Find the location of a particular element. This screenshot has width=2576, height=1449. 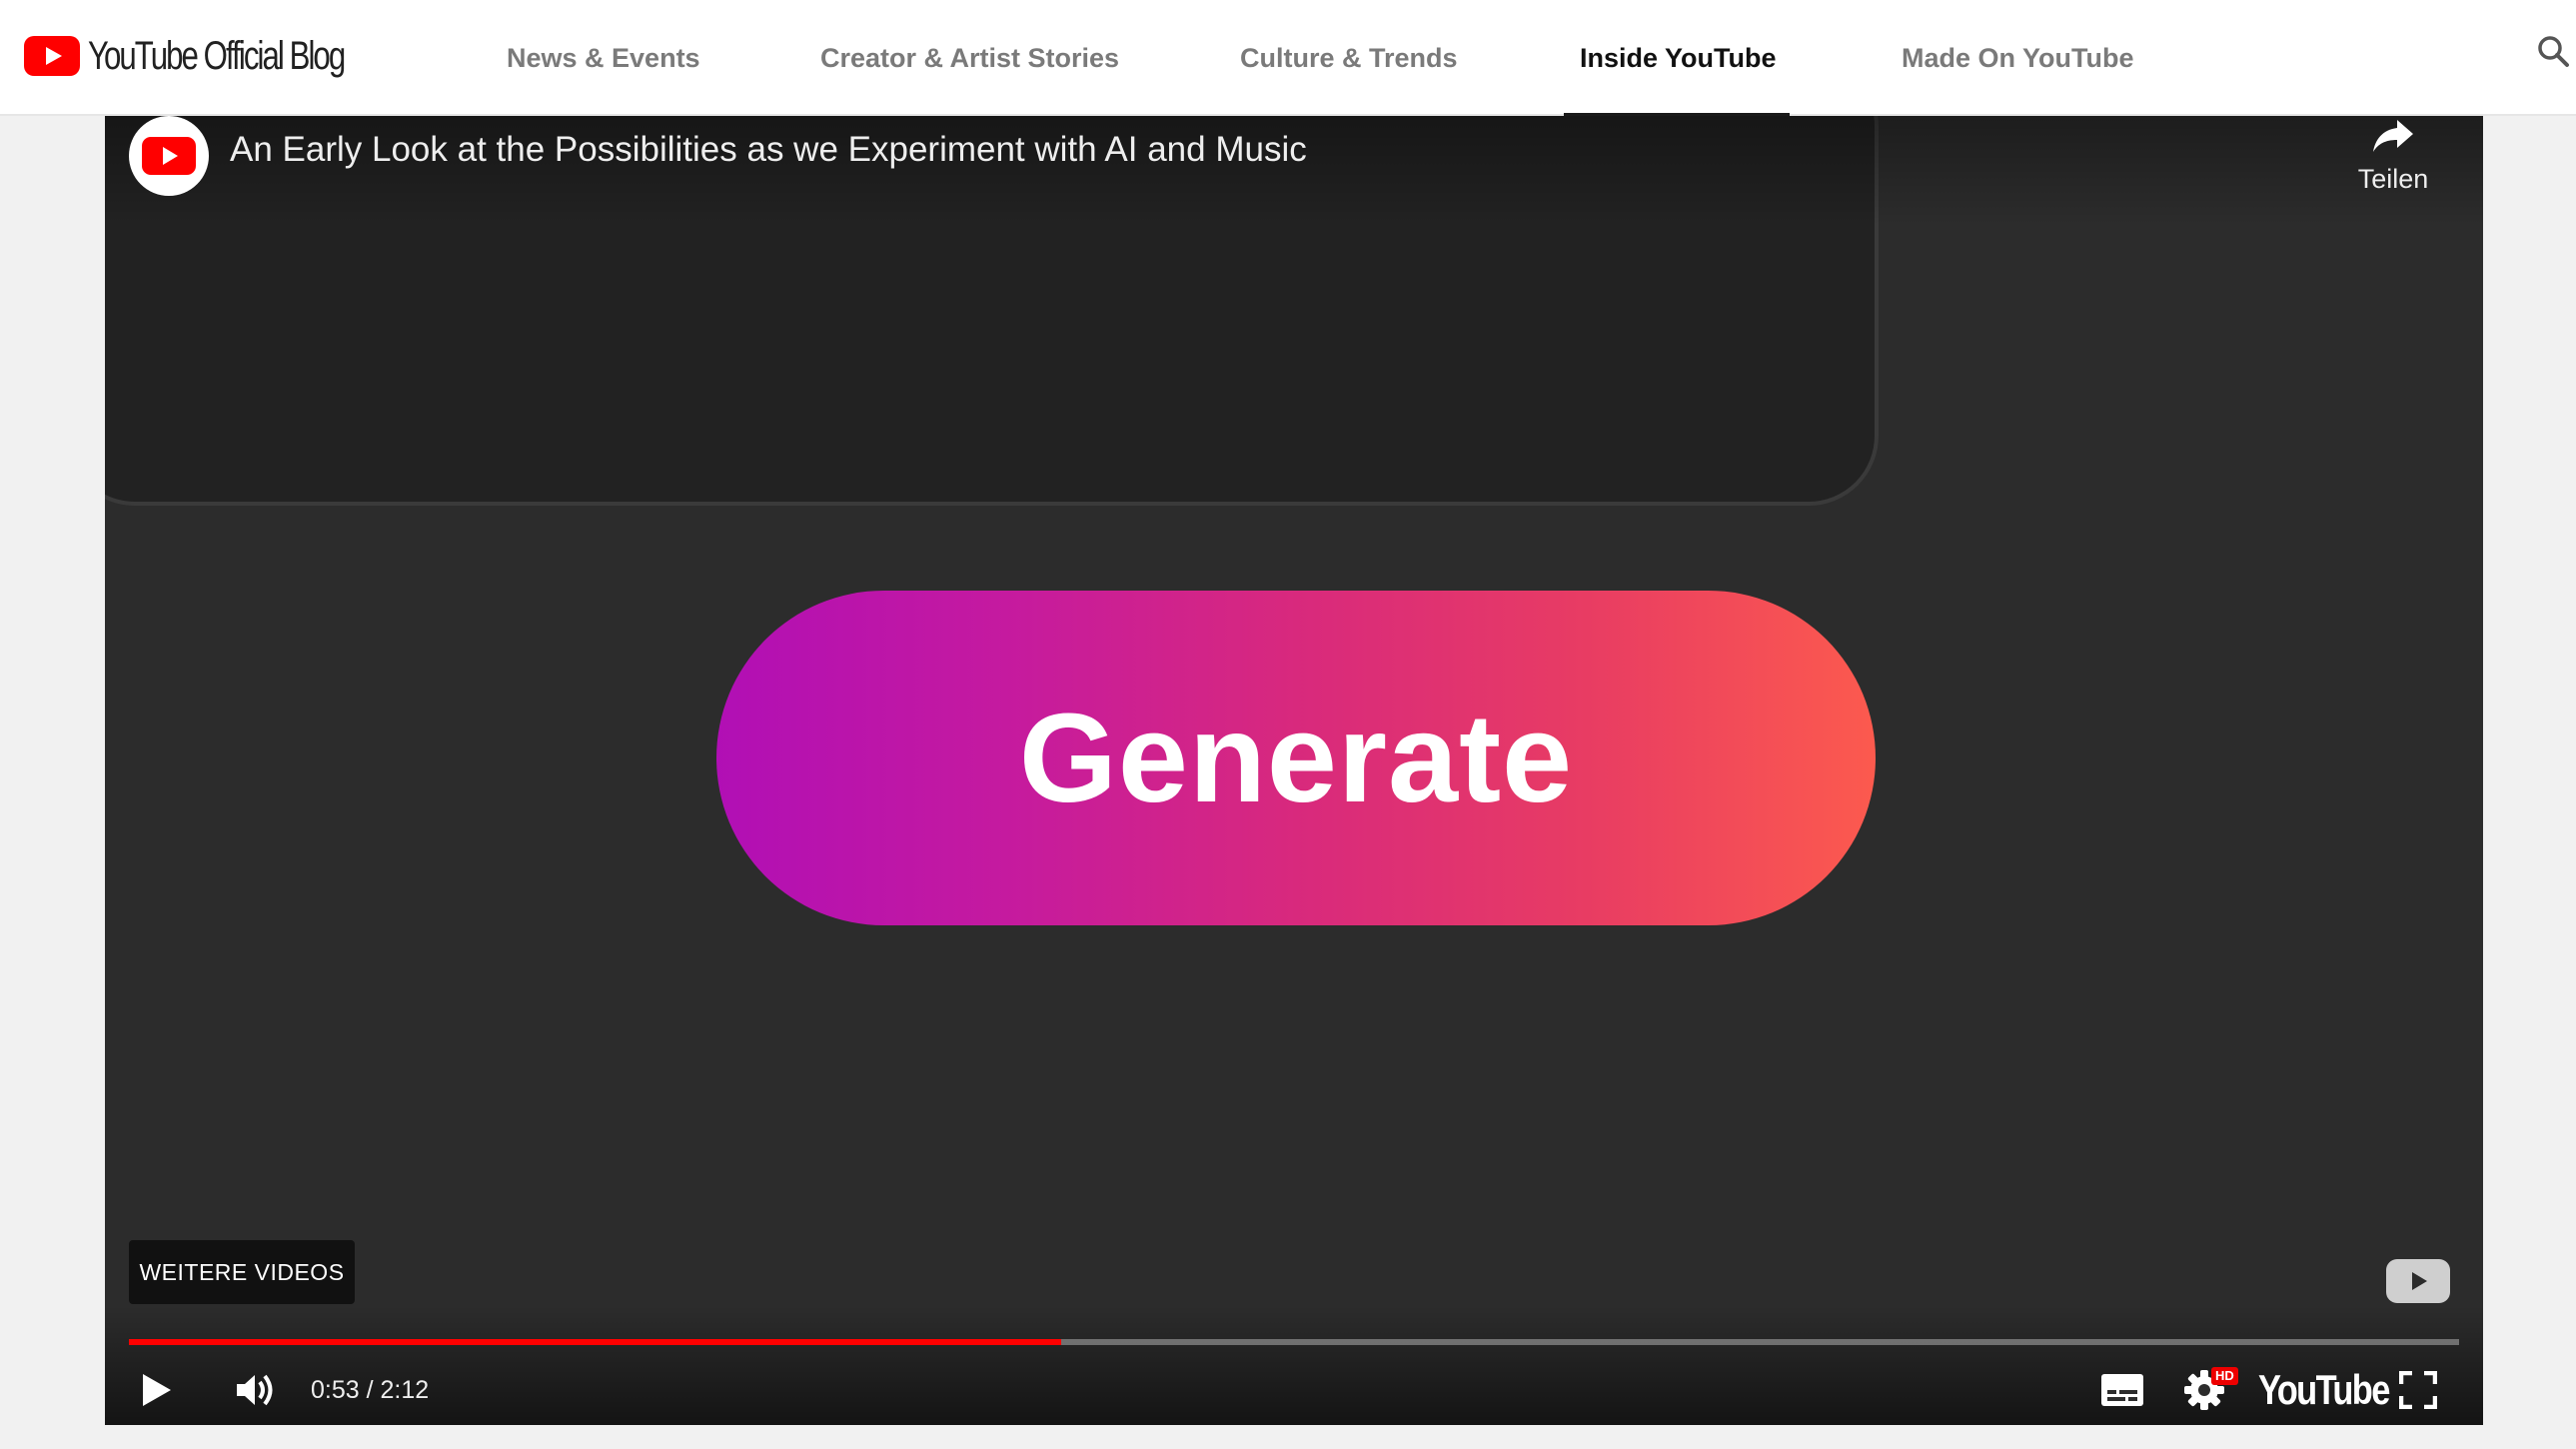

generate-pill-graphic: Generate is located at coordinates (1296, 758).